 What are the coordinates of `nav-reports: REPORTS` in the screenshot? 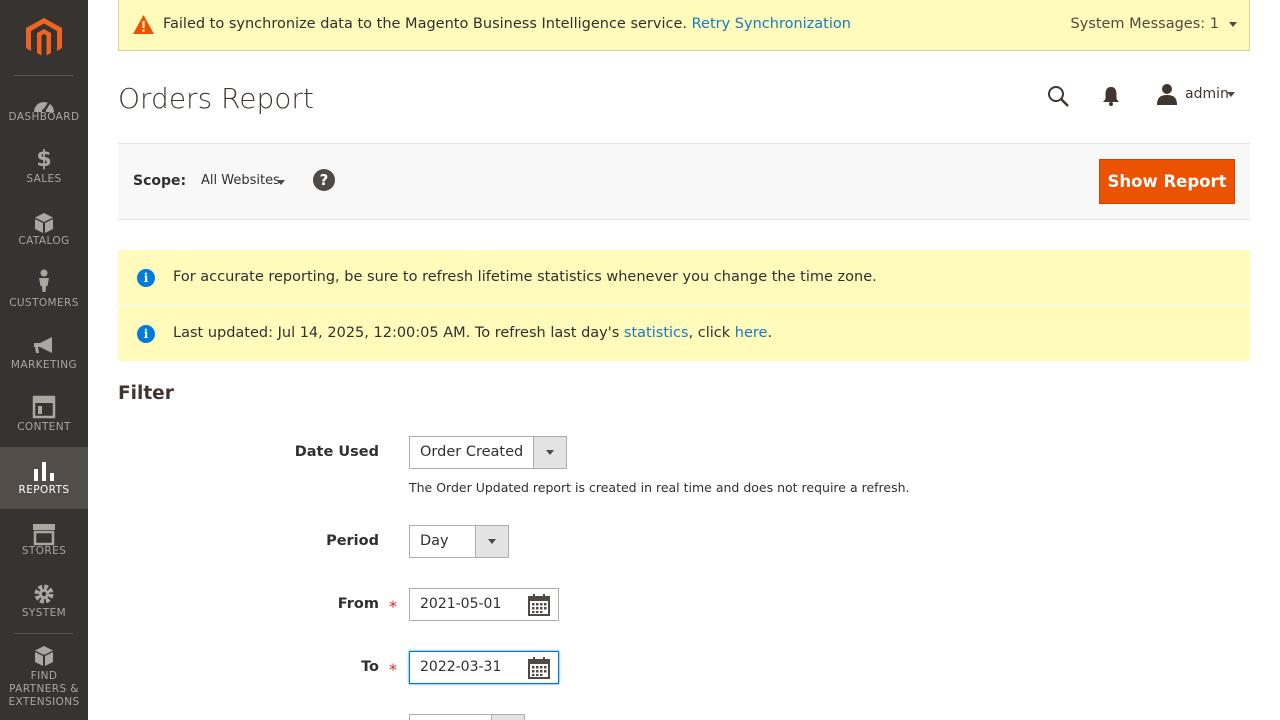 It's located at (44, 478).